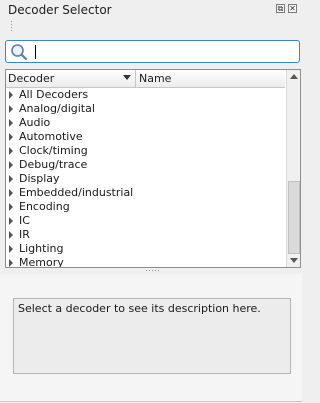 Image resolution: width=320 pixels, height=403 pixels. What do you see at coordinates (35, 122) in the screenshot?
I see `category-label: Audio` at bounding box center [35, 122].